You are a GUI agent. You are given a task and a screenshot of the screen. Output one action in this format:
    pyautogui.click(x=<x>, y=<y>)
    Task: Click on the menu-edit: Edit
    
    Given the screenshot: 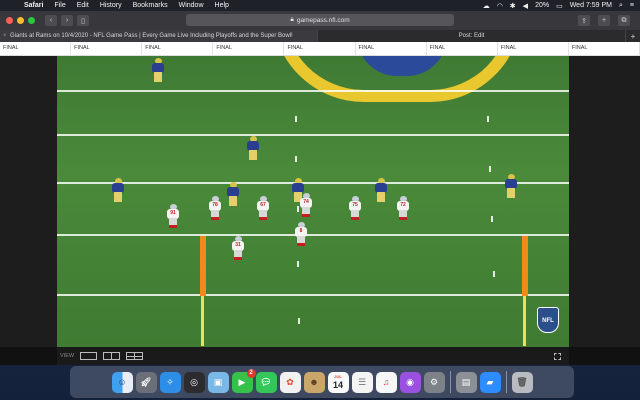 What is the action you would take?
    pyautogui.click(x=83, y=5)
    